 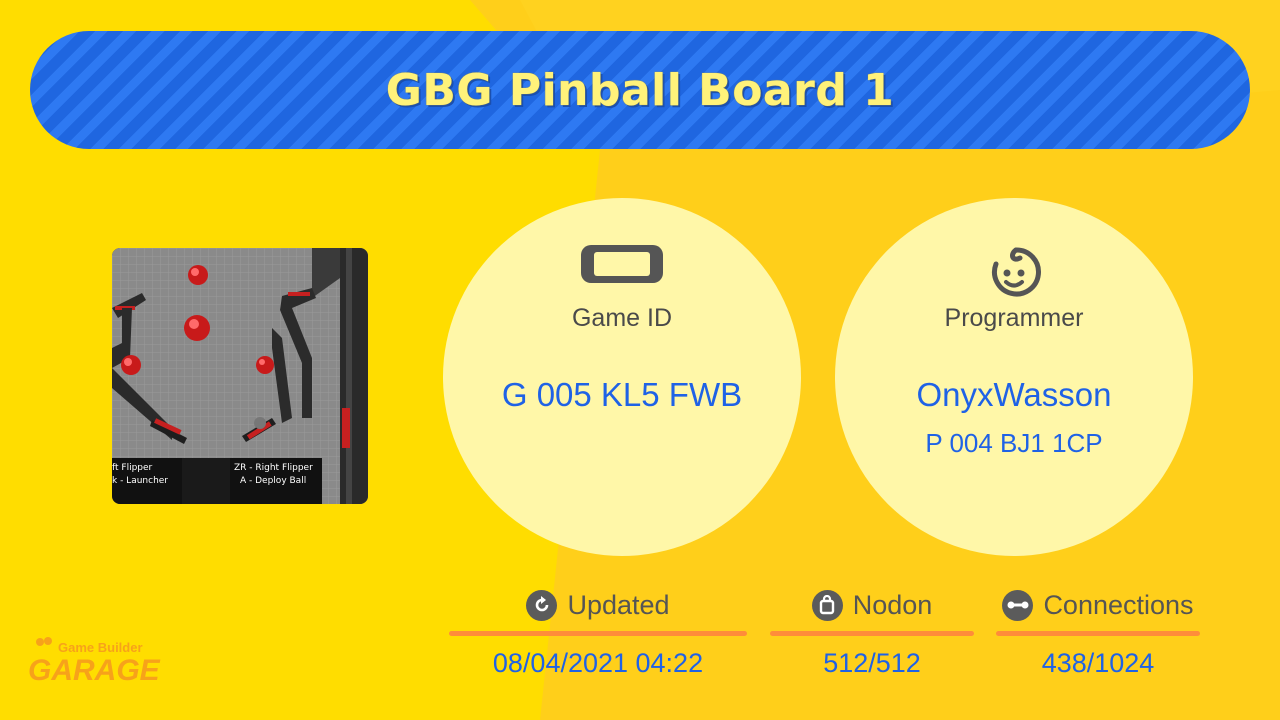 What do you see at coordinates (100, 647) in the screenshot?
I see `logo-line1: Game Builder` at bounding box center [100, 647].